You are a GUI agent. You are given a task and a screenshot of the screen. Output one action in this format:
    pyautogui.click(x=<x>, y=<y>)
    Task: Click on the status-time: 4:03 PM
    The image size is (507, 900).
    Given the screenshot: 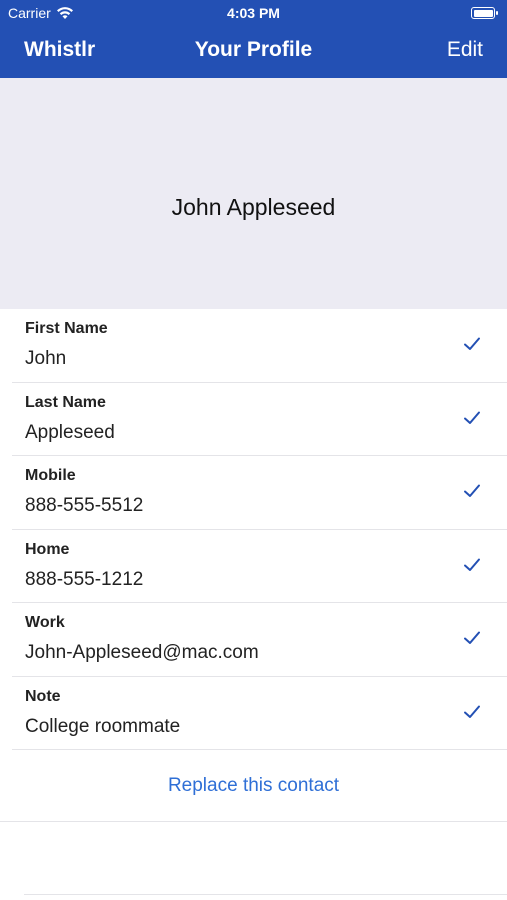 What is the action you would take?
    pyautogui.click(x=253, y=13)
    